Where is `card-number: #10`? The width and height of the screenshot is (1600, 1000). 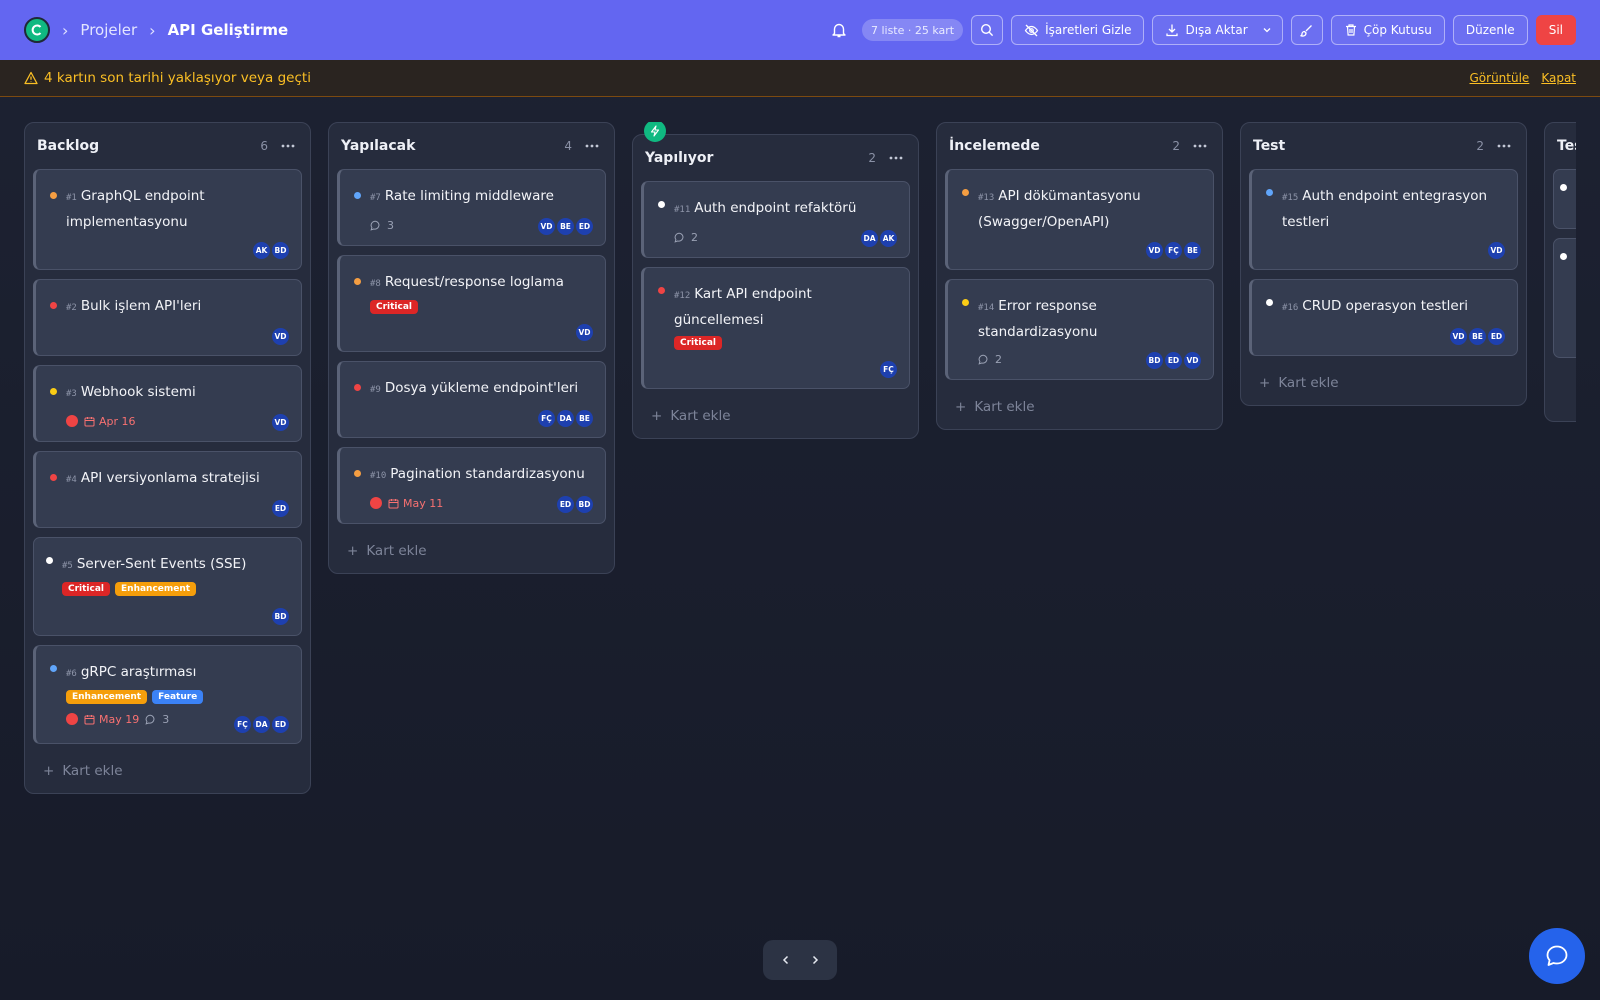 card-number: #10 is located at coordinates (378, 476).